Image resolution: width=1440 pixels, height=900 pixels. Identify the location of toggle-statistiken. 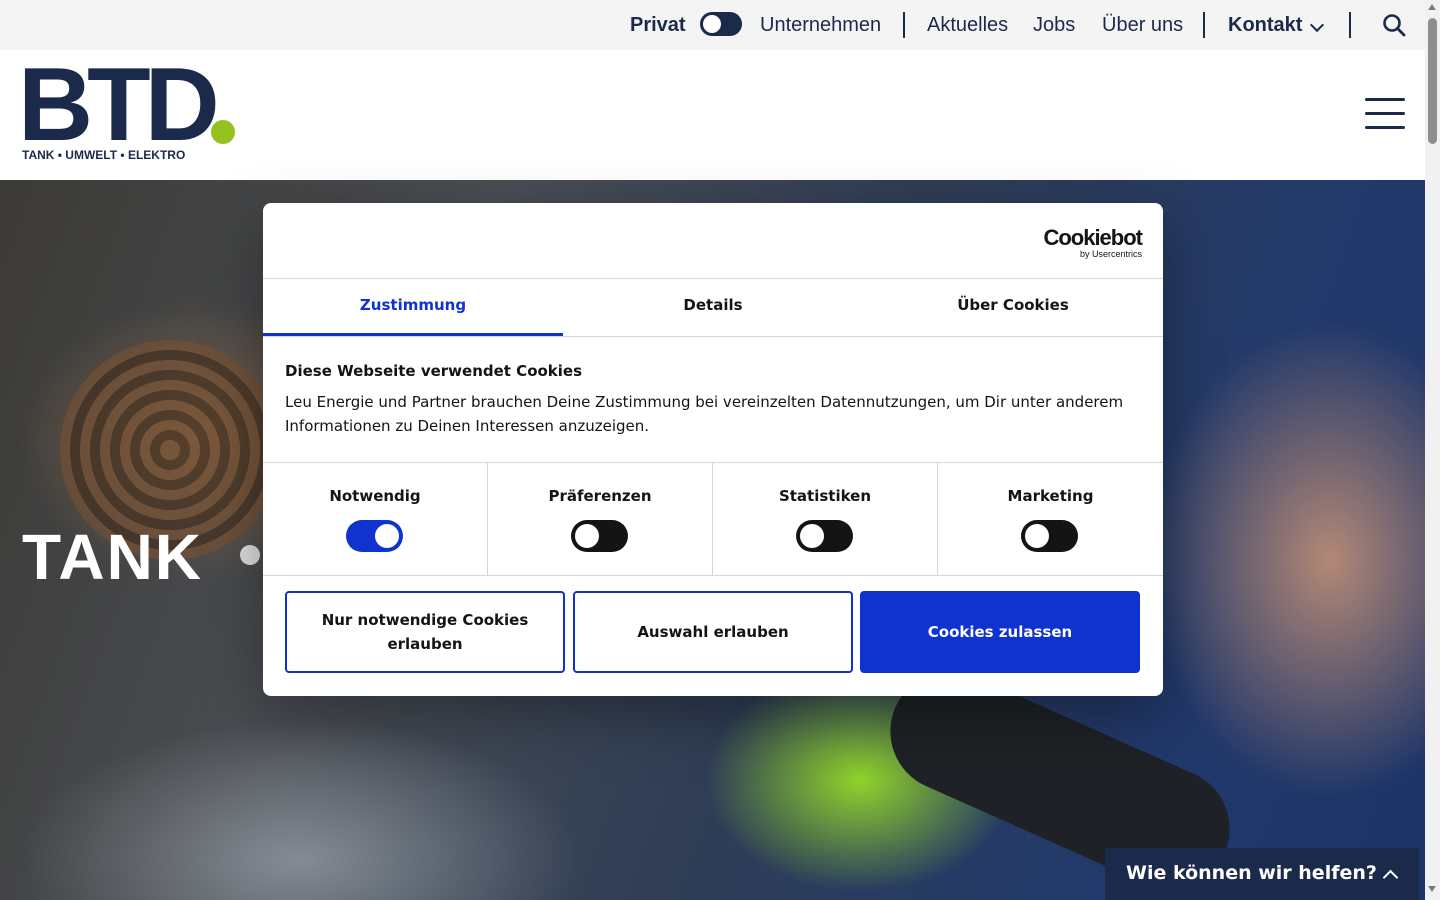
(824, 536).